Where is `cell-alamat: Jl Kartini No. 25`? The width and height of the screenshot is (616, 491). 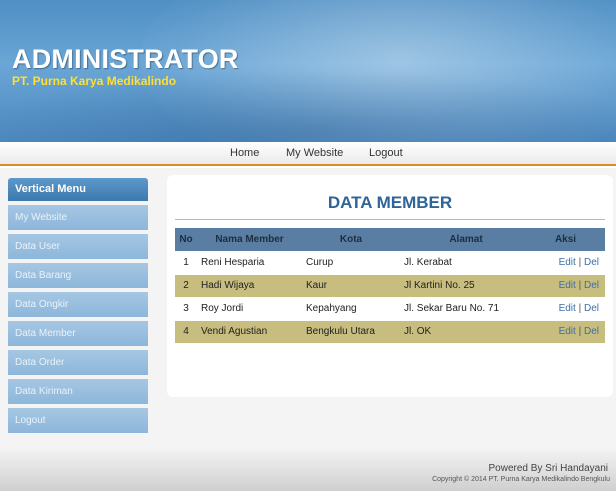 cell-alamat: Jl Kartini No. 25 is located at coordinates (466, 286).